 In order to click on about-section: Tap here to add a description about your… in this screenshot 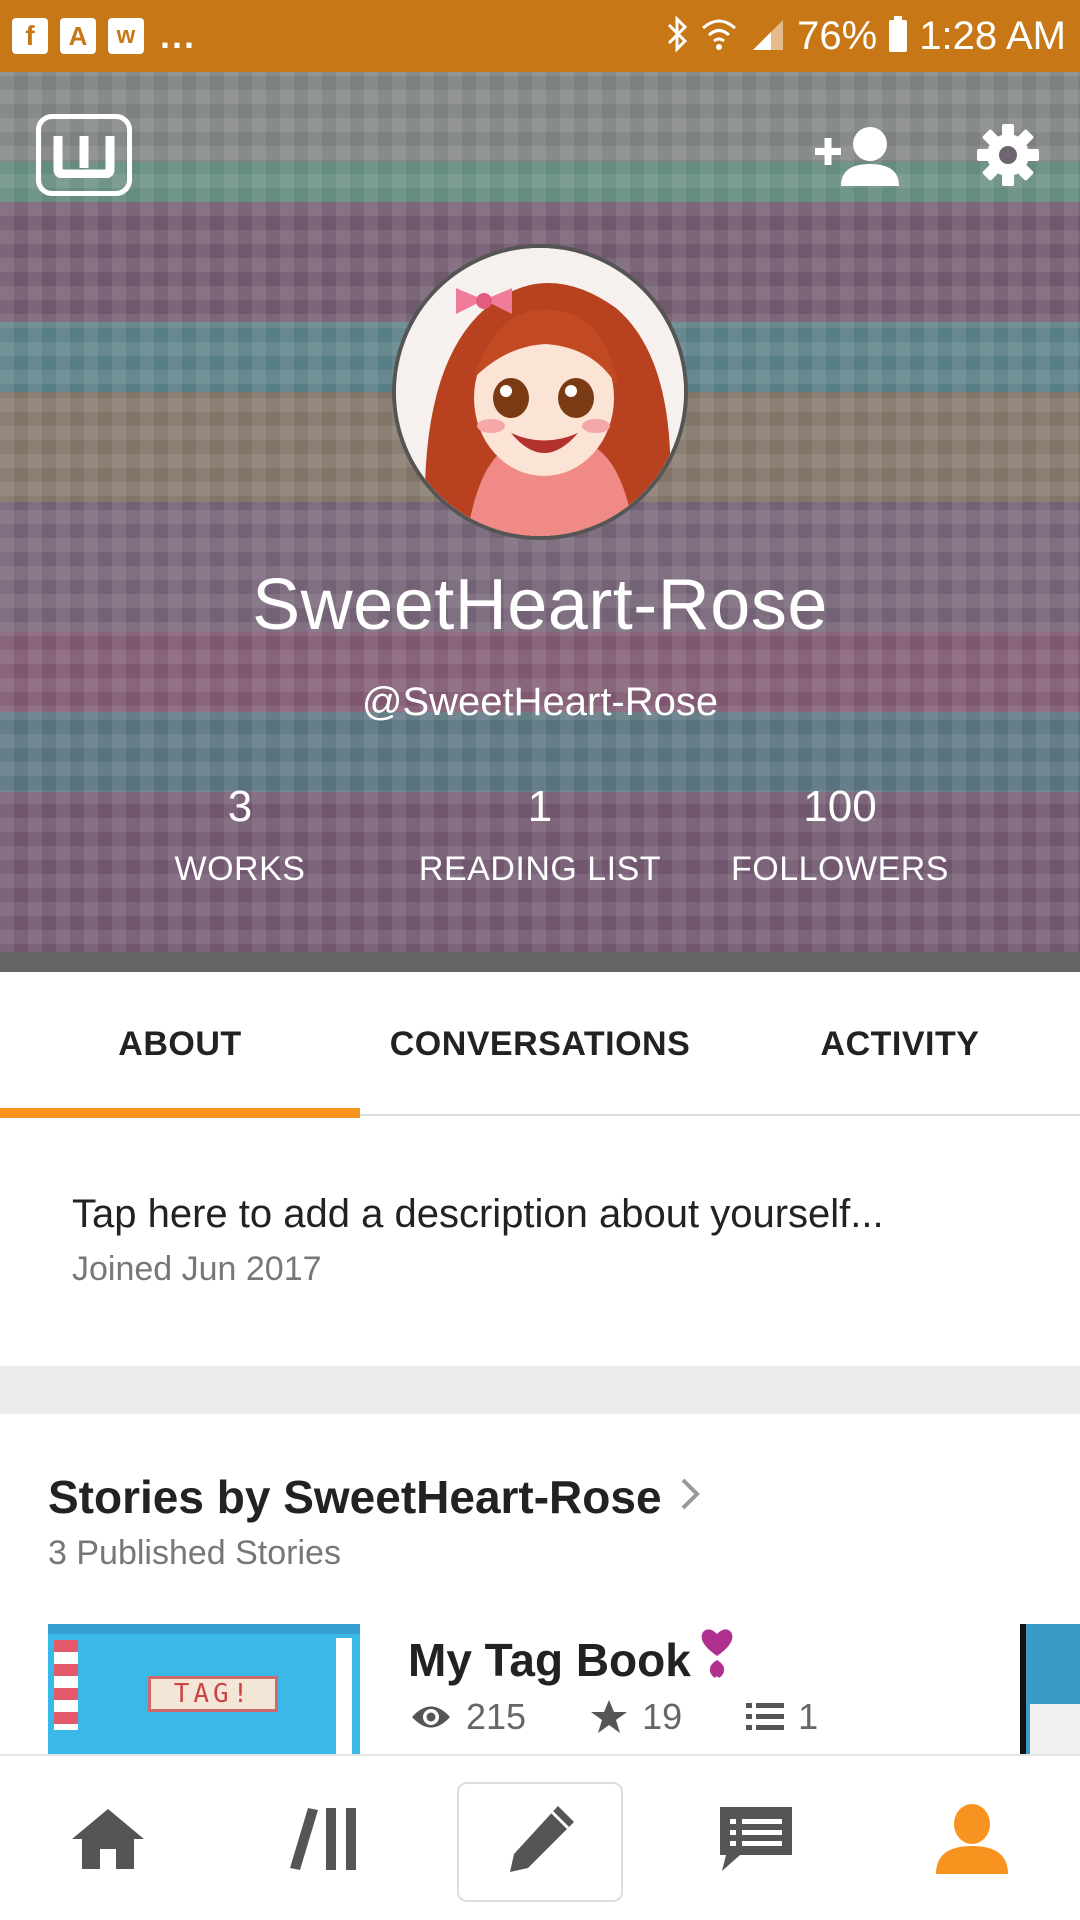, I will do `click(540, 1242)`.